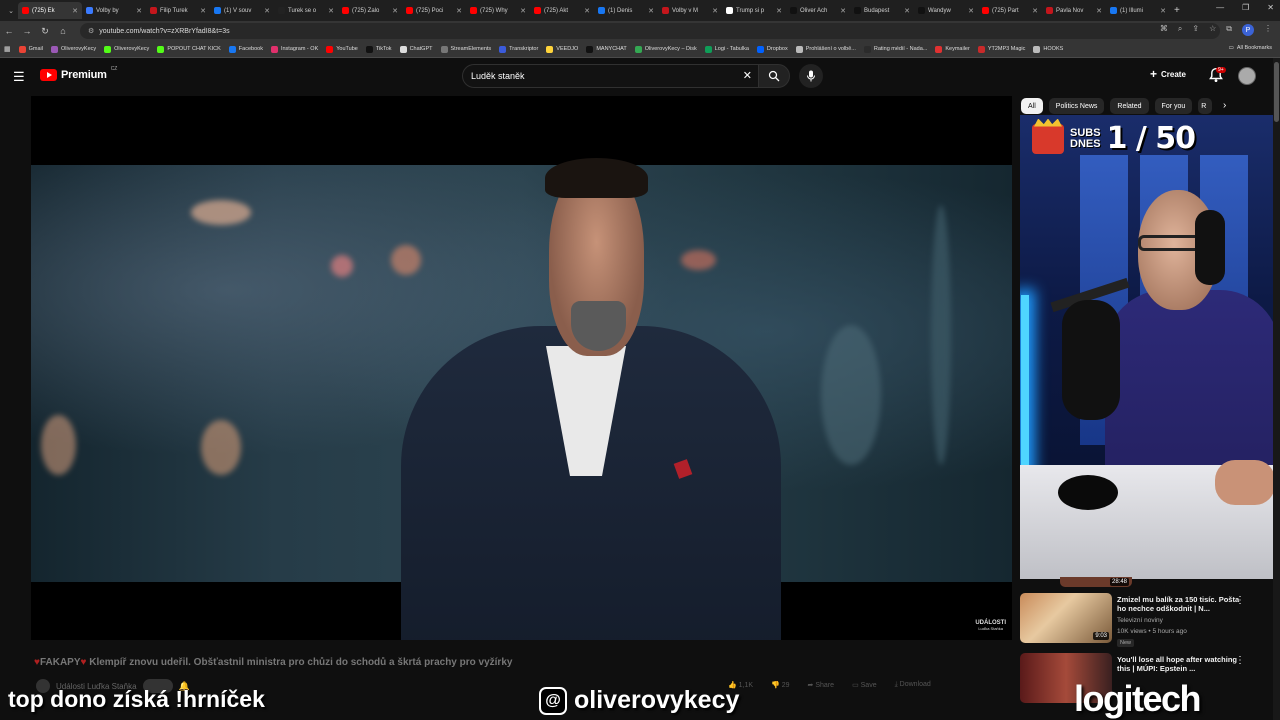  Describe the element at coordinates (818, 10) in the screenshot. I see `browser-tab: Oliver Ach ✕` at that location.